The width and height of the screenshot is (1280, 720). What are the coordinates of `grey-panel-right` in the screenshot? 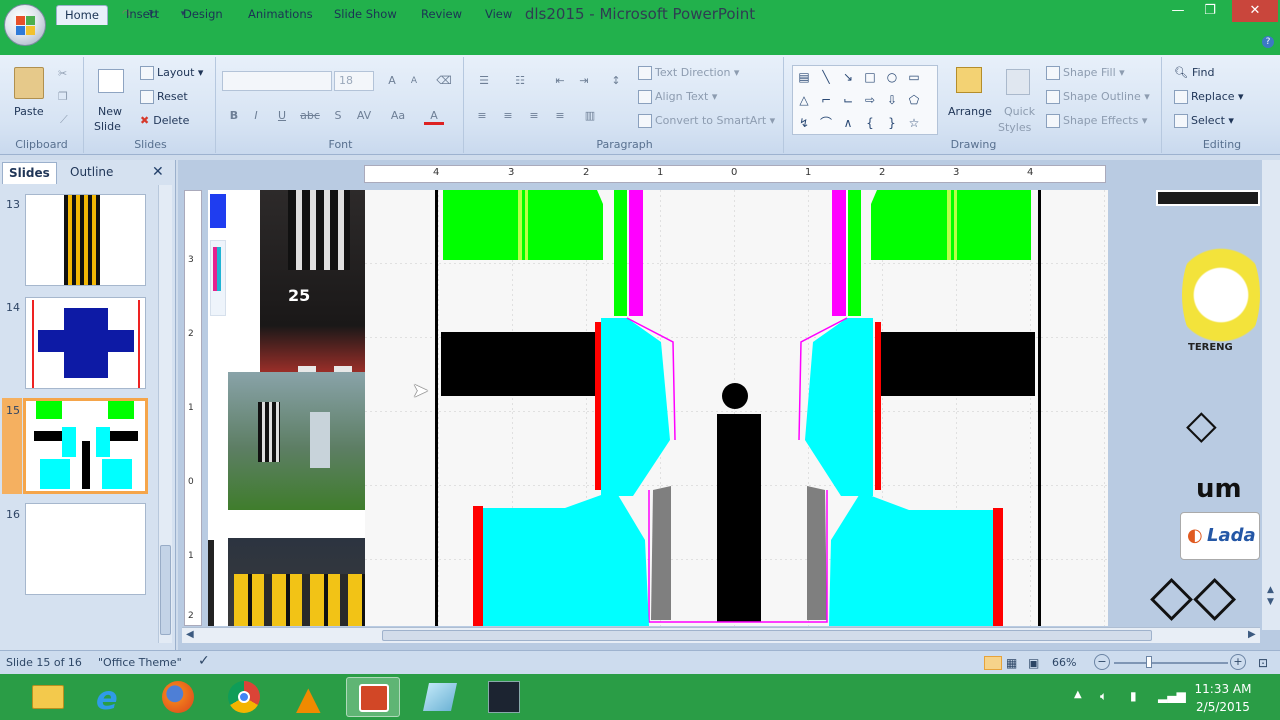 It's located at (817, 553).